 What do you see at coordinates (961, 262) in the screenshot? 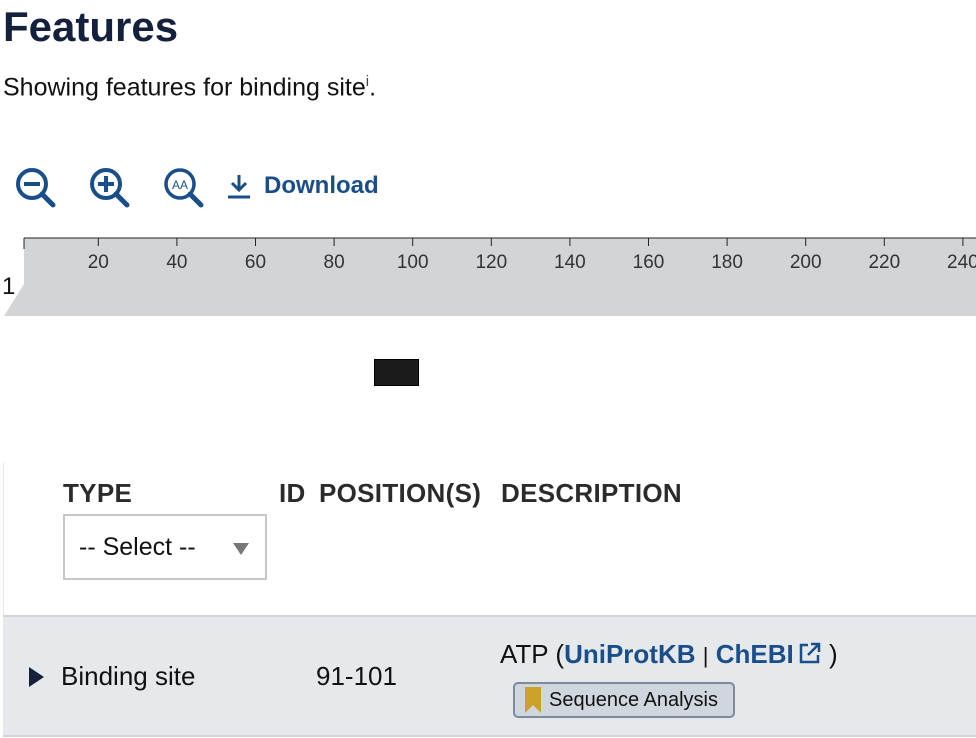
I see `ruler-tick-label: 240` at bounding box center [961, 262].